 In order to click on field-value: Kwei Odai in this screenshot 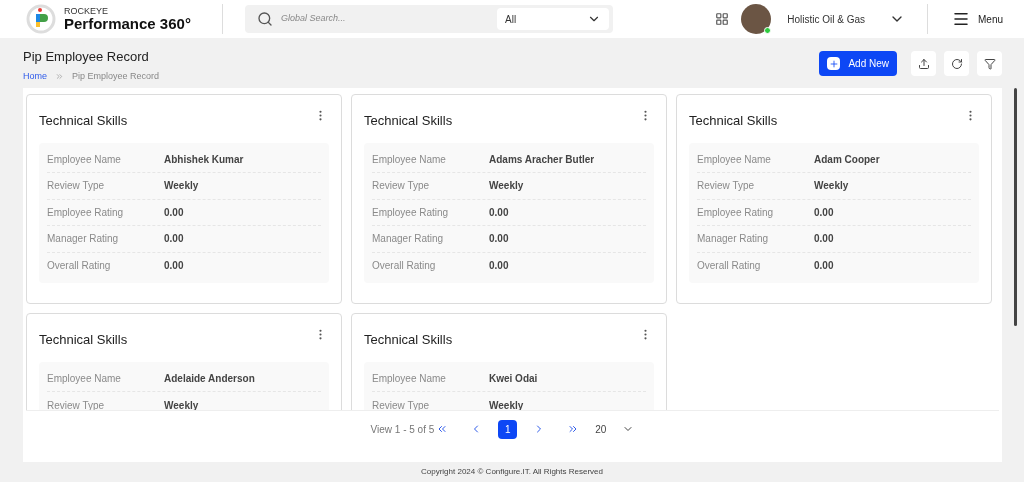, I will do `click(513, 378)`.